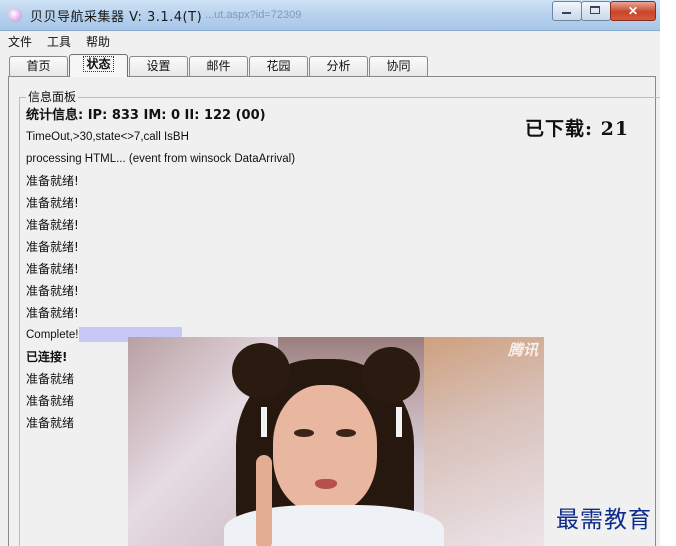 The image size is (676, 546). What do you see at coordinates (391, 375) in the screenshot?
I see `photo-hair-bun-right` at bounding box center [391, 375].